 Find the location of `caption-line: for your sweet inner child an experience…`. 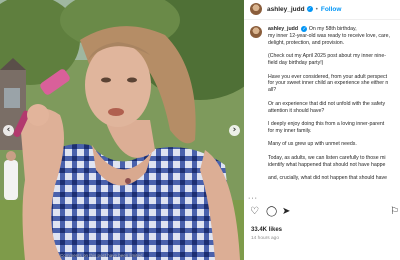

caption-line: for your sweet inner child an experience… is located at coordinates (328, 83).